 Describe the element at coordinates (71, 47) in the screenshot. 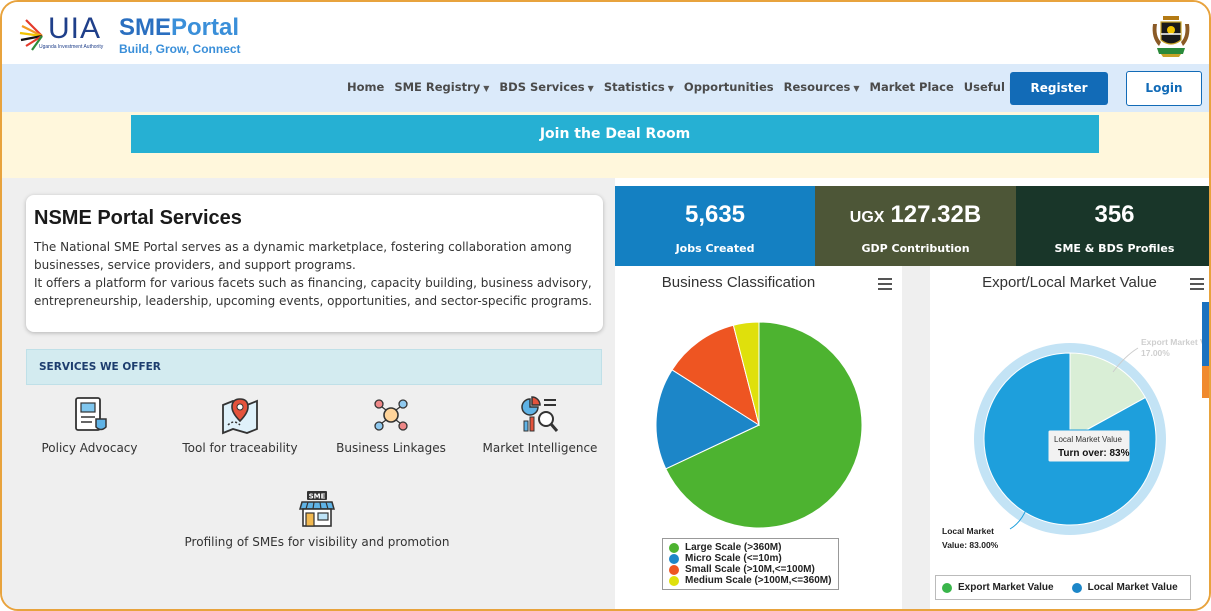

I see `uia-logo-subtitle: Uganda Investment Authority` at that location.